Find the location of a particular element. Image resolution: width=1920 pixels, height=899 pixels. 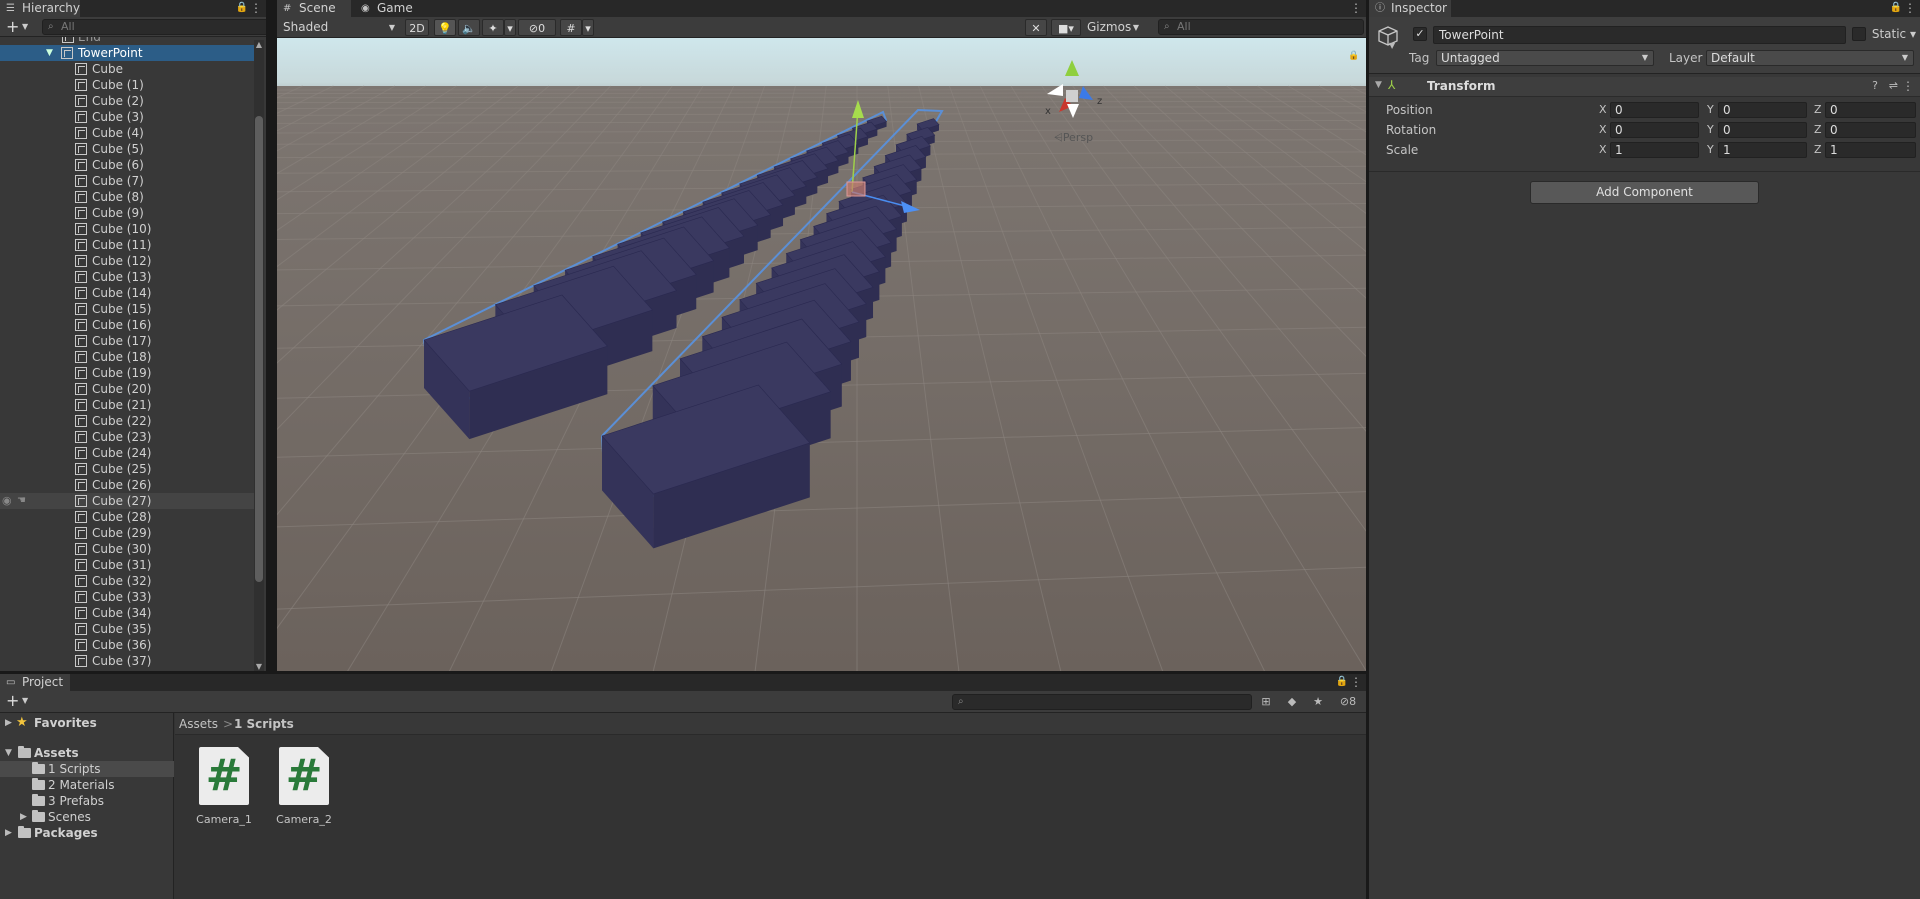

persp-label: ⩤Persp is located at coordinates (1073, 137).